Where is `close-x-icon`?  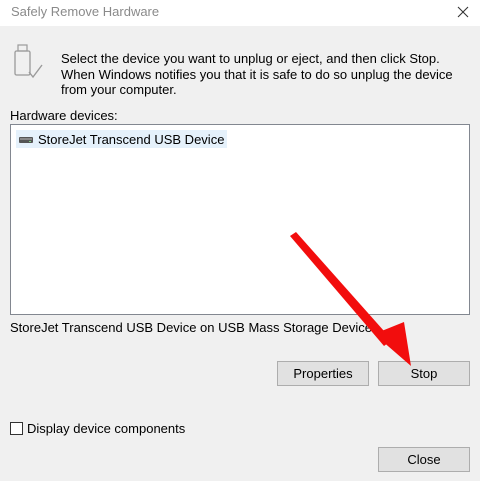 close-x-icon is located at coordinates (463, 12).